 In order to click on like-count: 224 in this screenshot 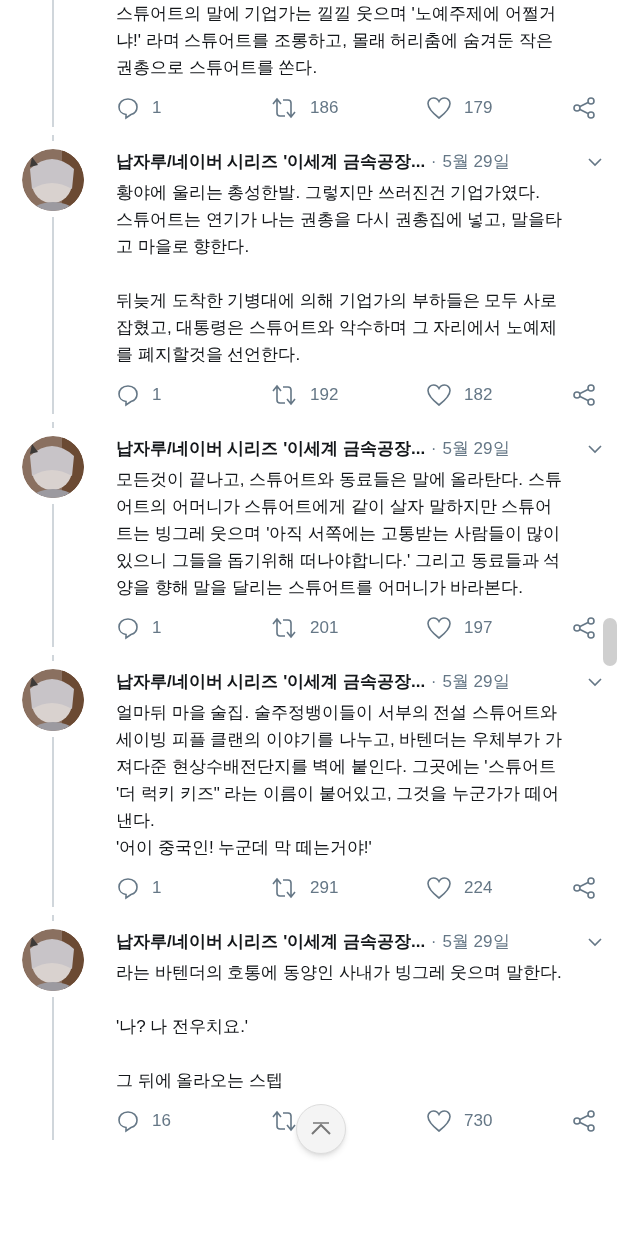, I will do `click(478, 888)`.